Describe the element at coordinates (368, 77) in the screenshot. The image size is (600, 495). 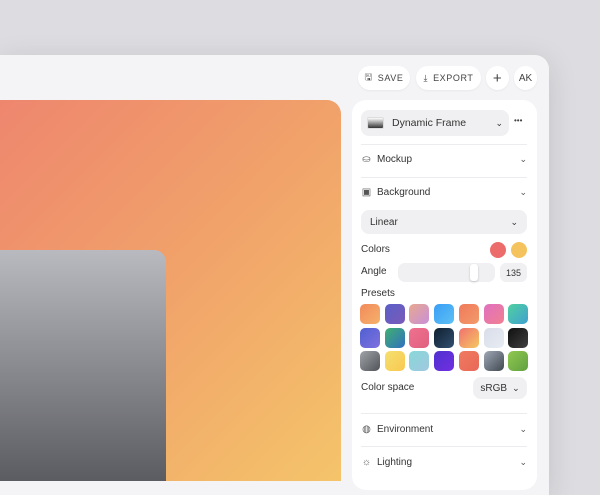
I see `save-icon: 🖫` at that location.